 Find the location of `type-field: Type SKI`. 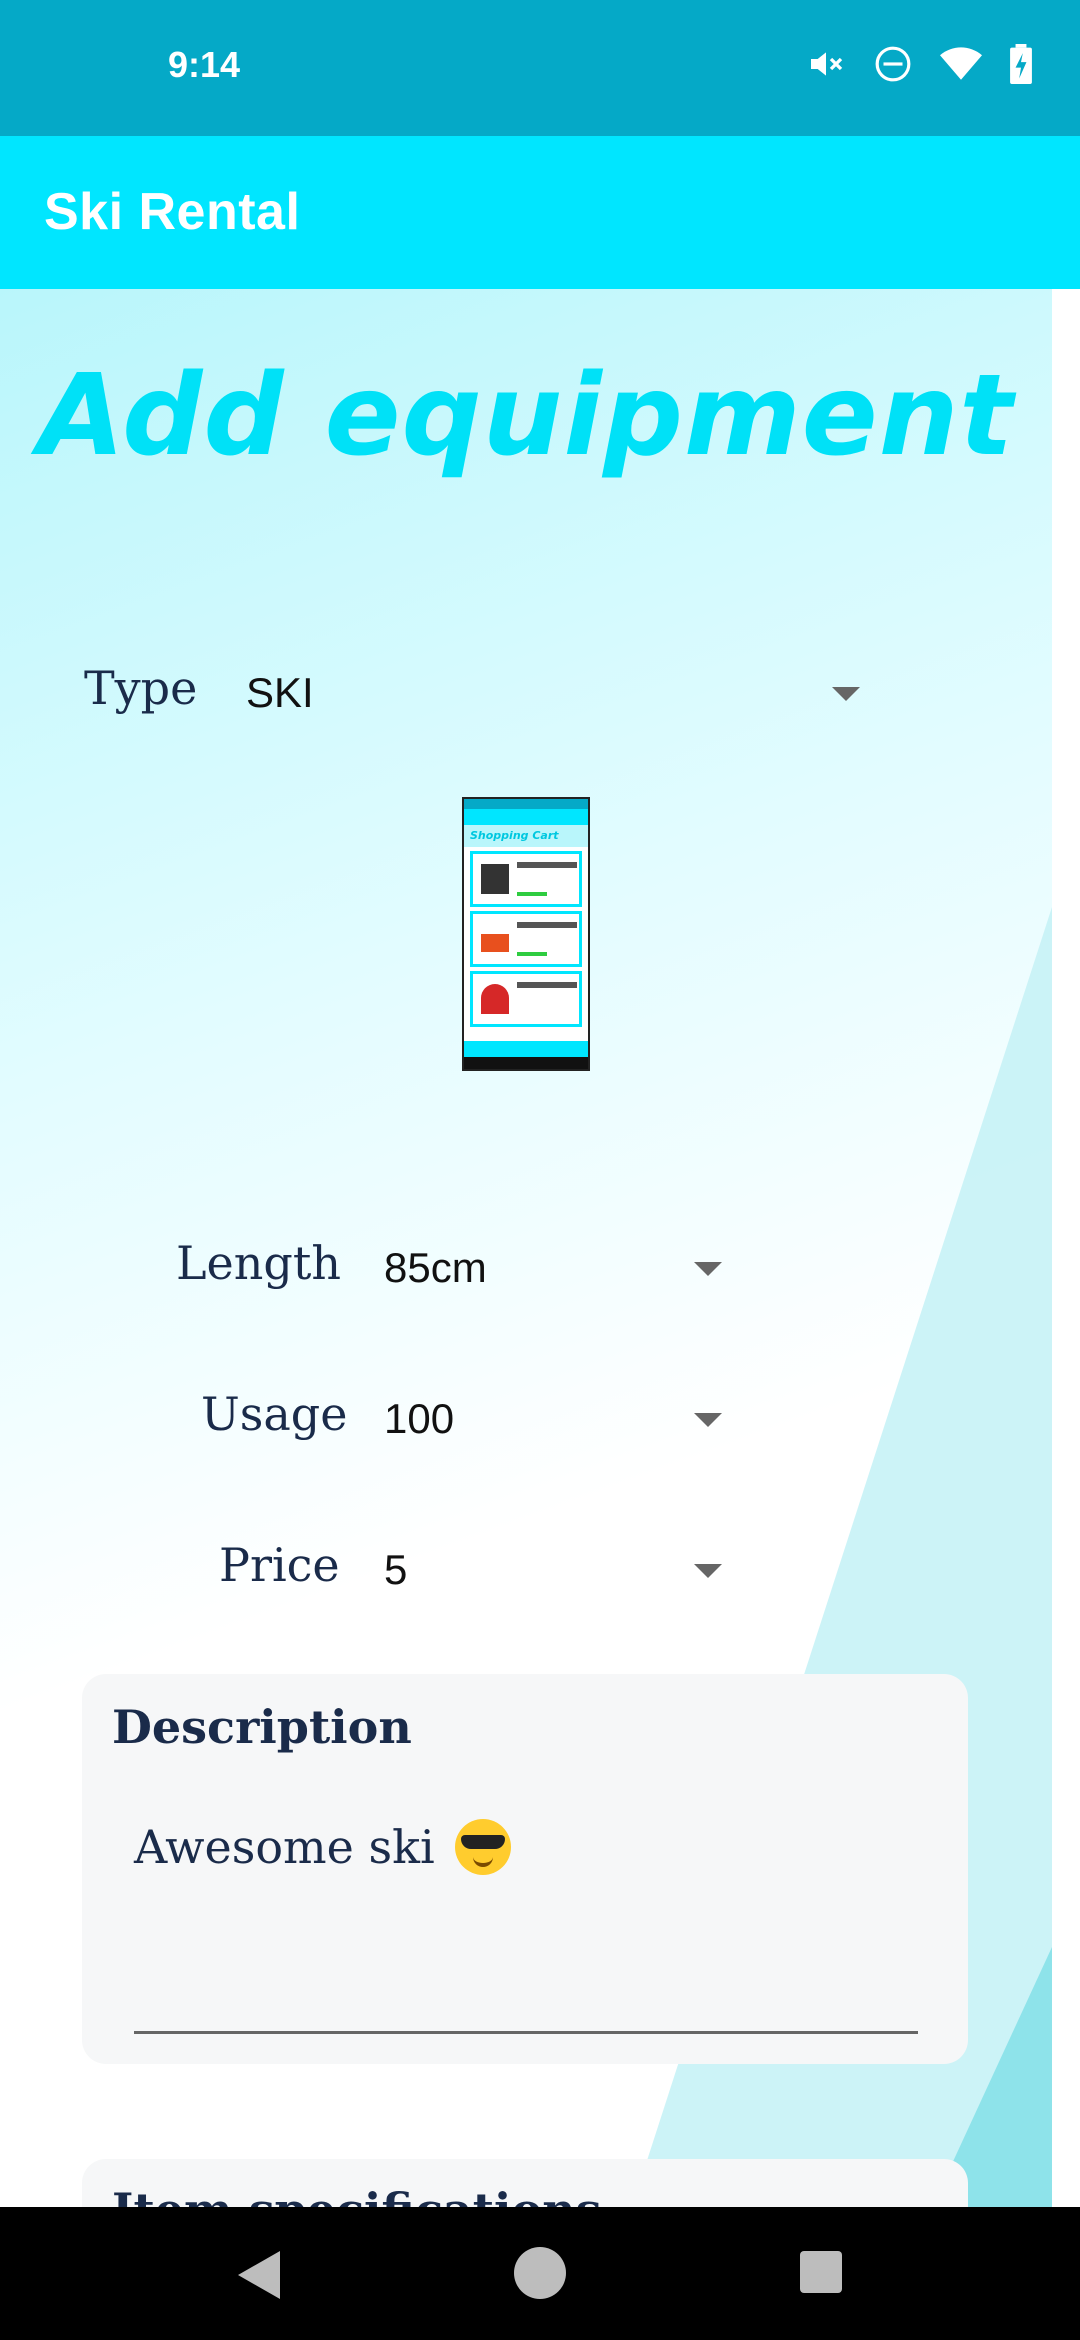

type-field: Type SKI is located at coordinates (526, 694).